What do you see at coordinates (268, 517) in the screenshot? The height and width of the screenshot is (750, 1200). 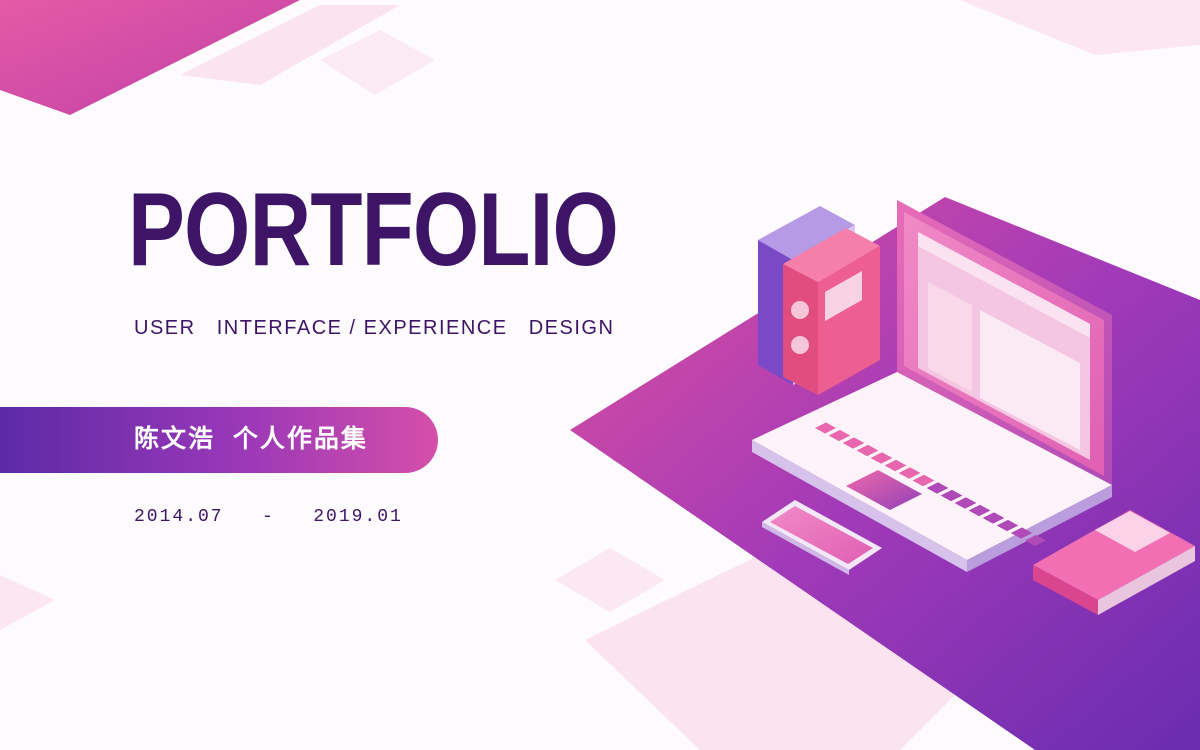 I see `date-range: 2014.07 - 2019.01` at bounding box center [268, 517].